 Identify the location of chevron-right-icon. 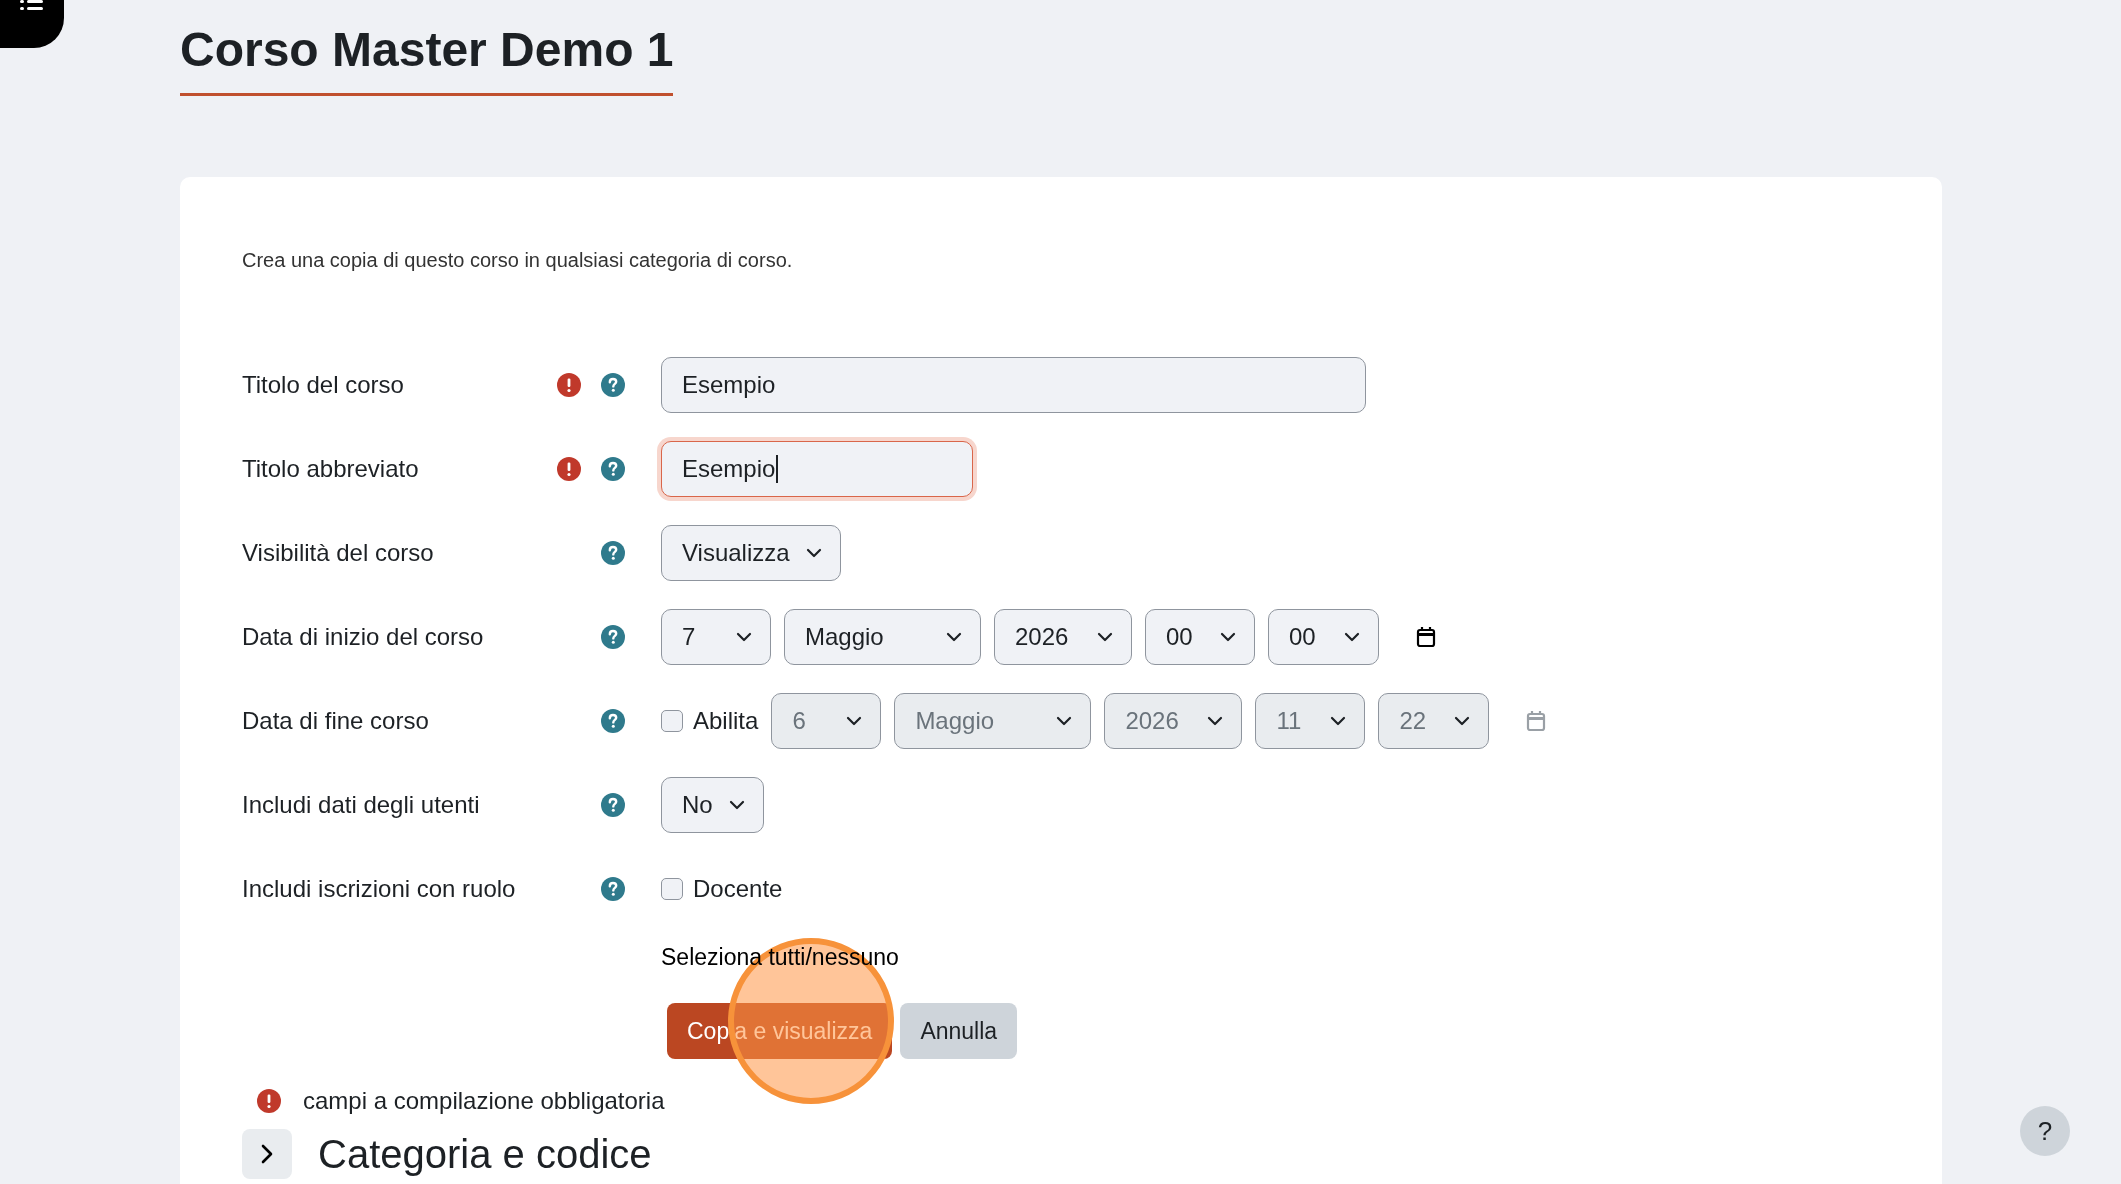
(267, 1154).